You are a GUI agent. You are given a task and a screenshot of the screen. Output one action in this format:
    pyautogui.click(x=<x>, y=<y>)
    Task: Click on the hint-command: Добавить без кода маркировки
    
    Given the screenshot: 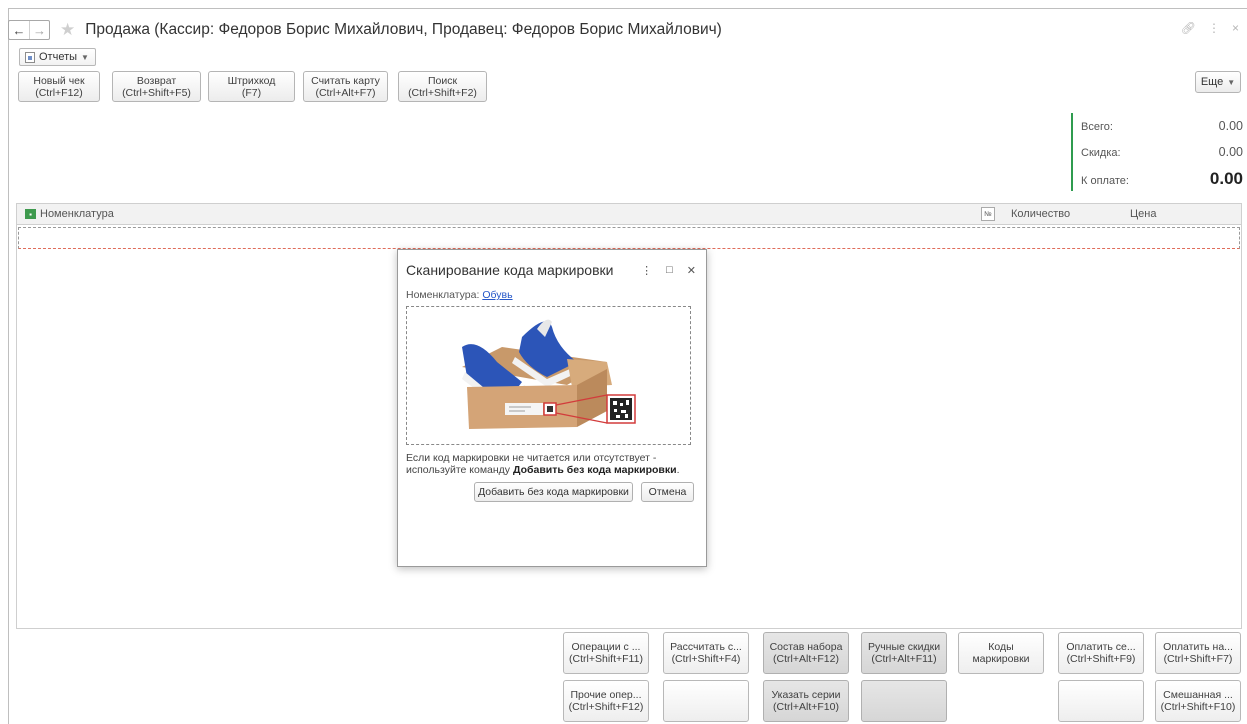 What is the action you would take?
    pyautogui.click(x=594, y=470)
    